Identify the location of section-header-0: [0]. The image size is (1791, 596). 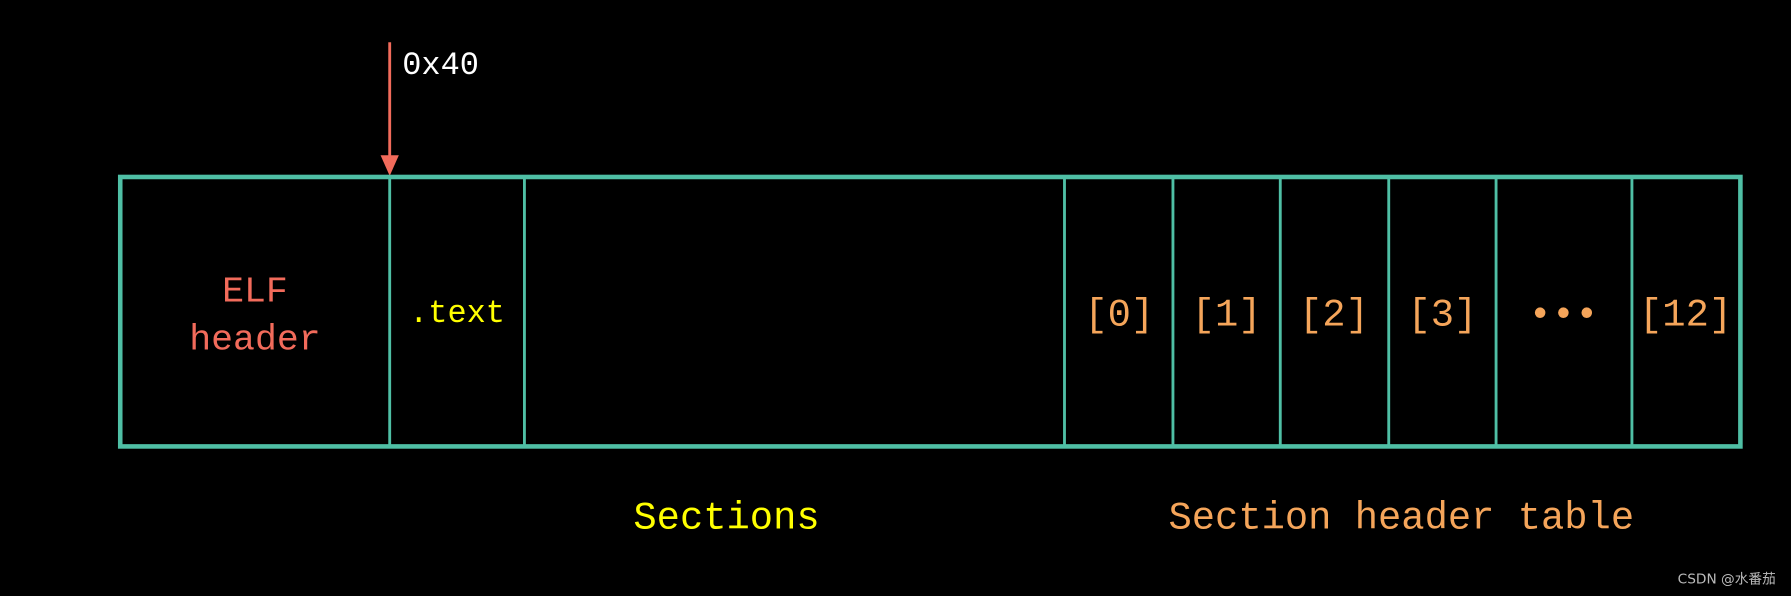
(1119, 315).